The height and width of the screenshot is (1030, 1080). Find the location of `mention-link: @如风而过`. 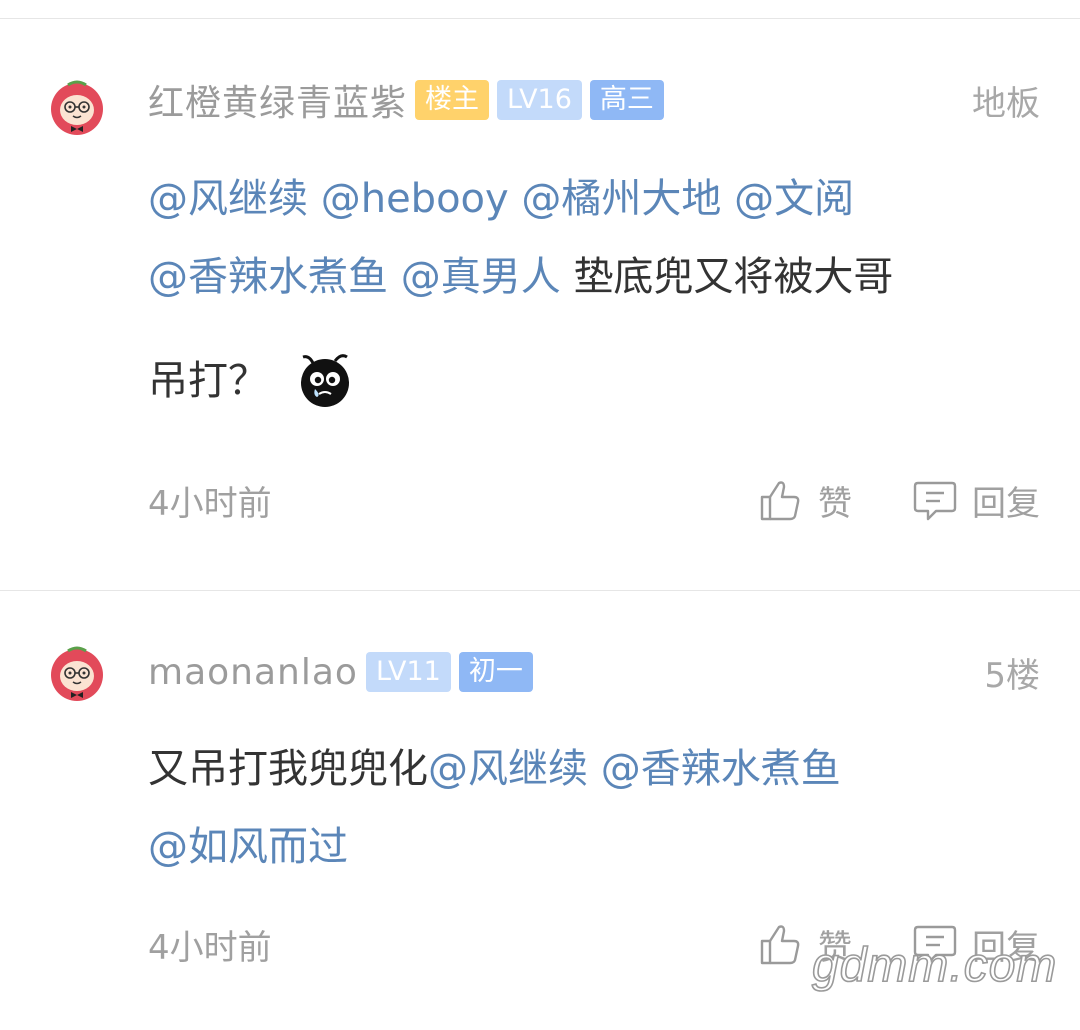

mention-link: @如风而过 is located at coordinates (248, 847).